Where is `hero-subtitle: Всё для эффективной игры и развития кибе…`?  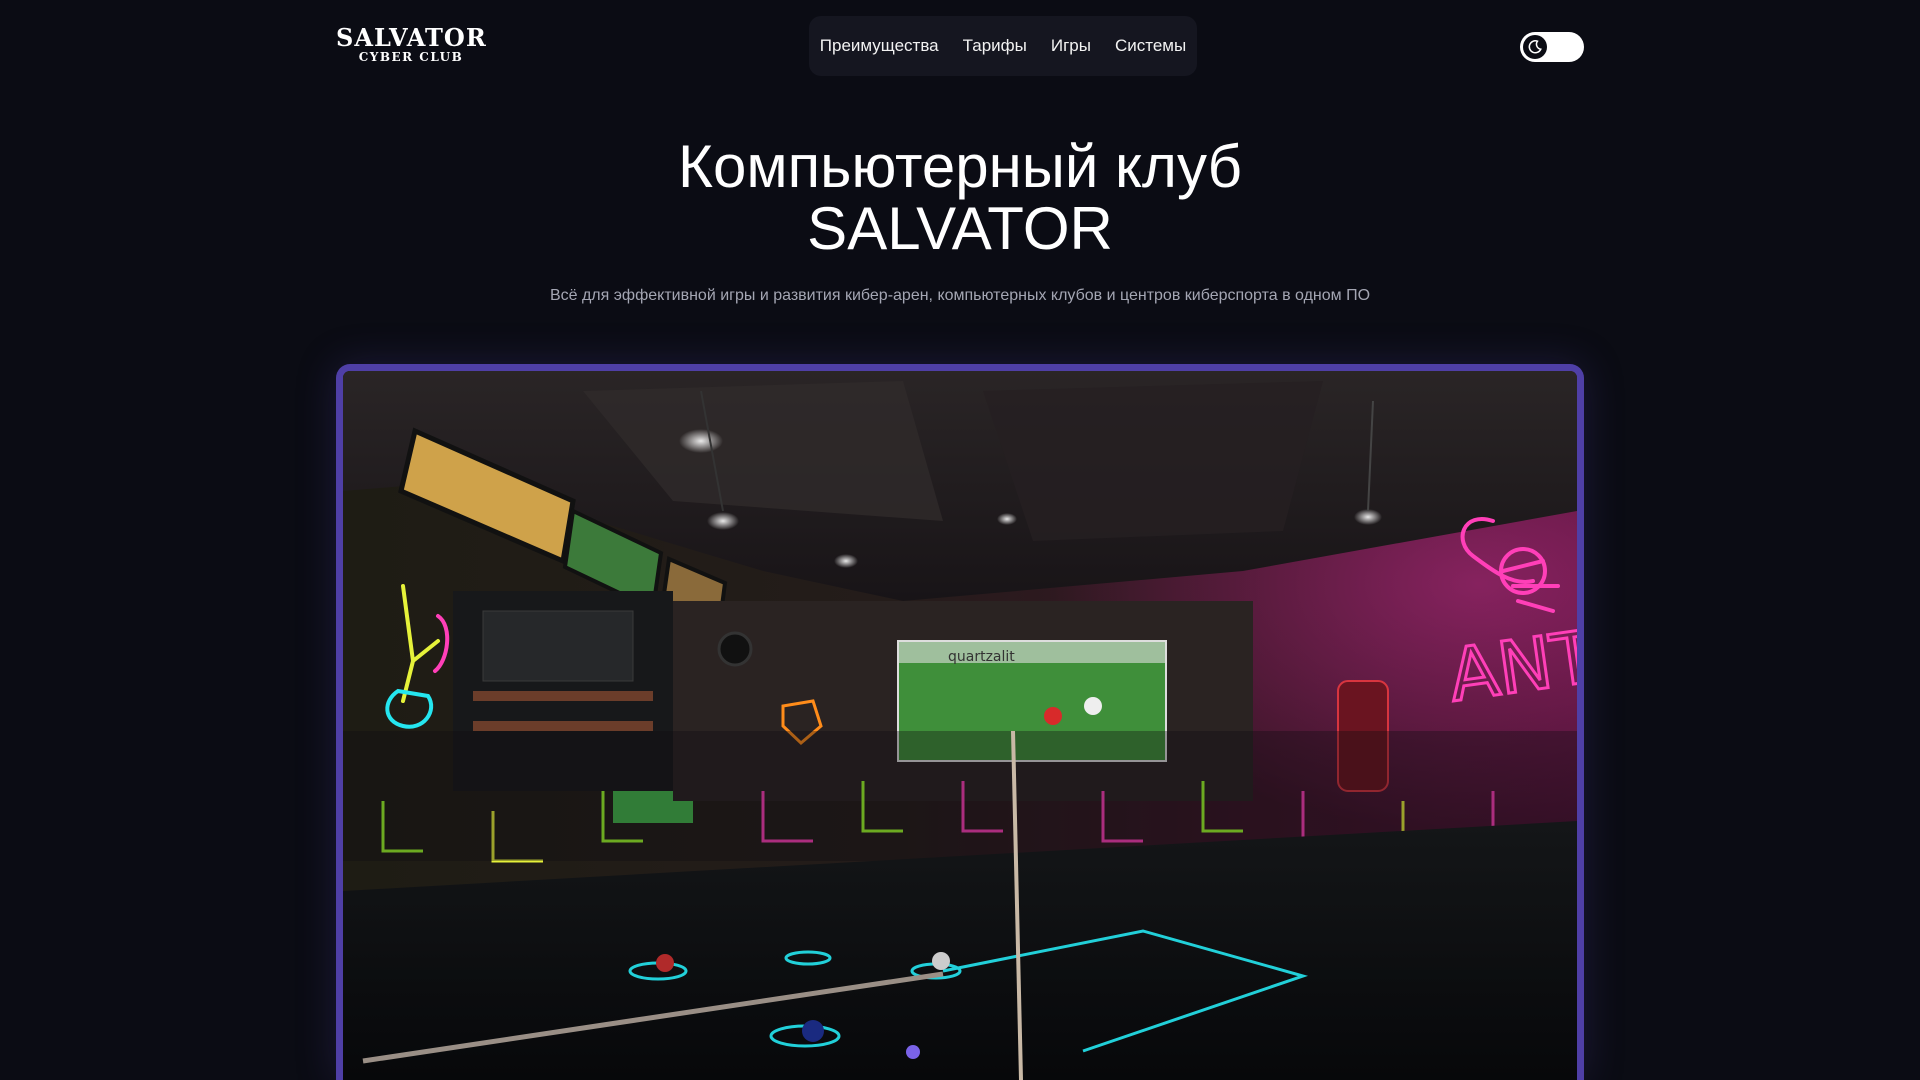 hero-subtitle: Всё для эффективной игры и развития кибе… is located at coordinates (960, 295).